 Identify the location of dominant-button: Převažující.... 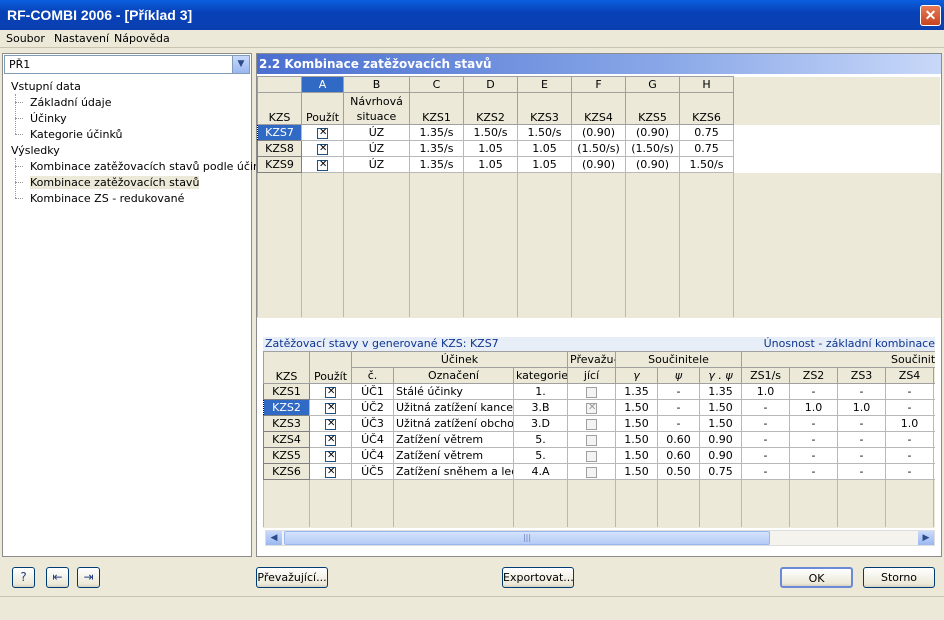
(292, 577).